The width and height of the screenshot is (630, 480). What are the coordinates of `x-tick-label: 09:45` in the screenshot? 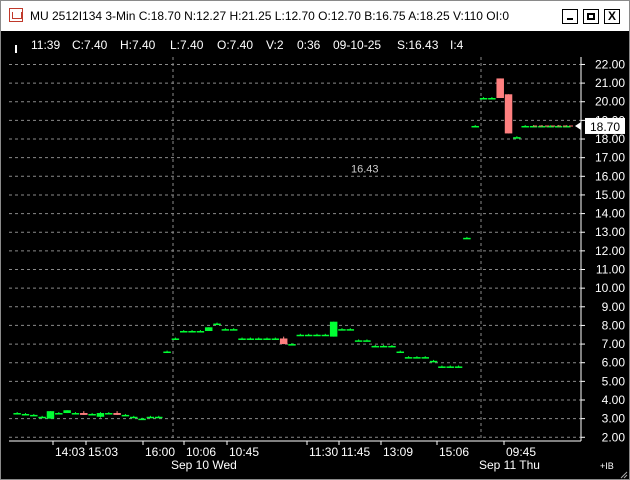 It's located at (521, 452).